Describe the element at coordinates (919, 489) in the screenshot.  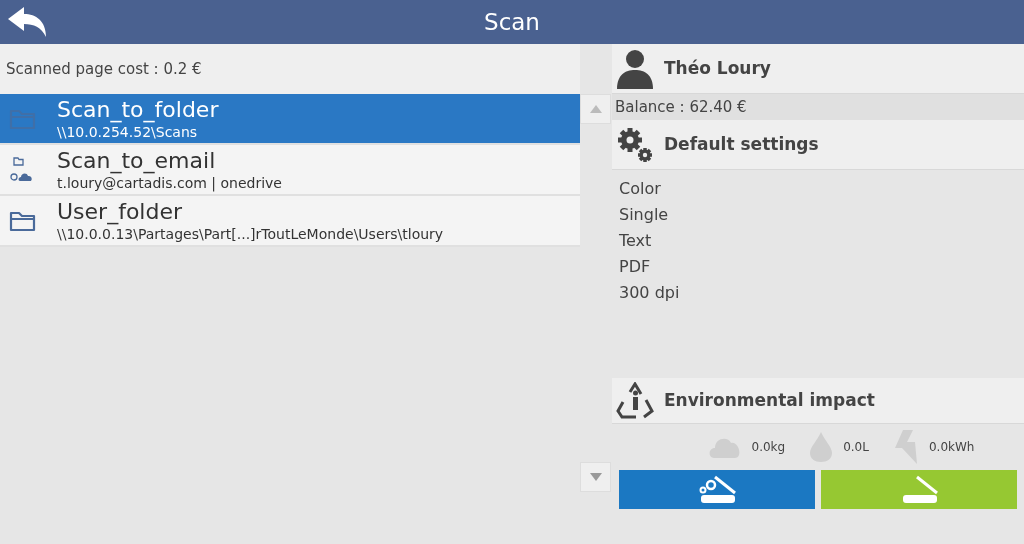
I see `scan-start-button` at that location.